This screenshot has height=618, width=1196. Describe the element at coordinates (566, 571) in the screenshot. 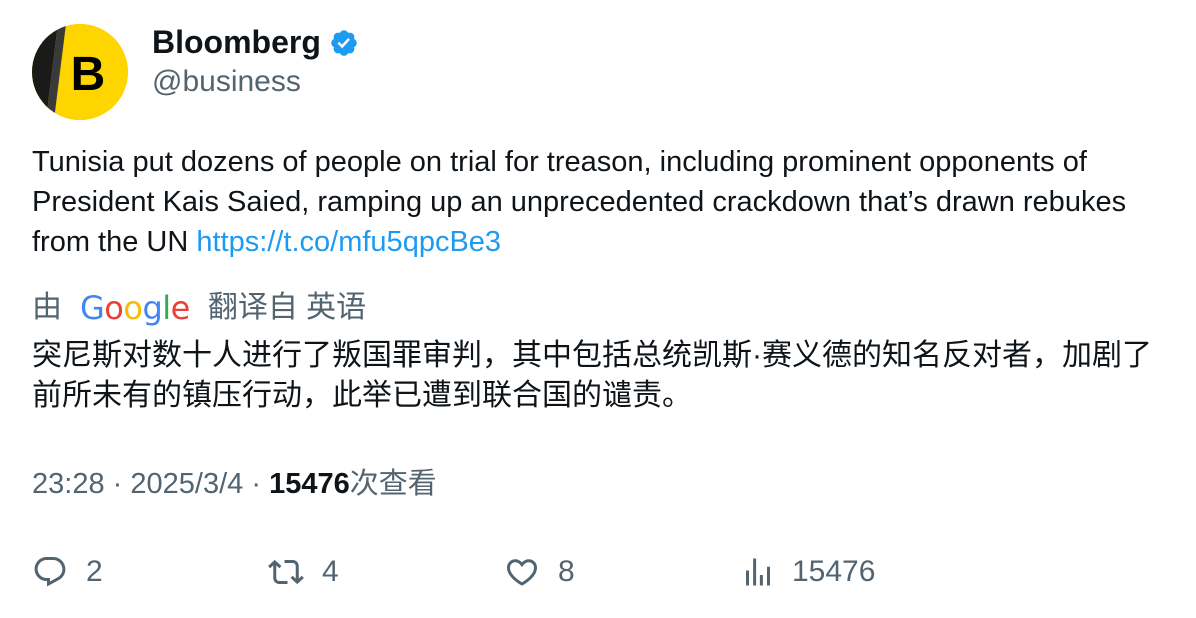

I see `like-count: 8` at that location.